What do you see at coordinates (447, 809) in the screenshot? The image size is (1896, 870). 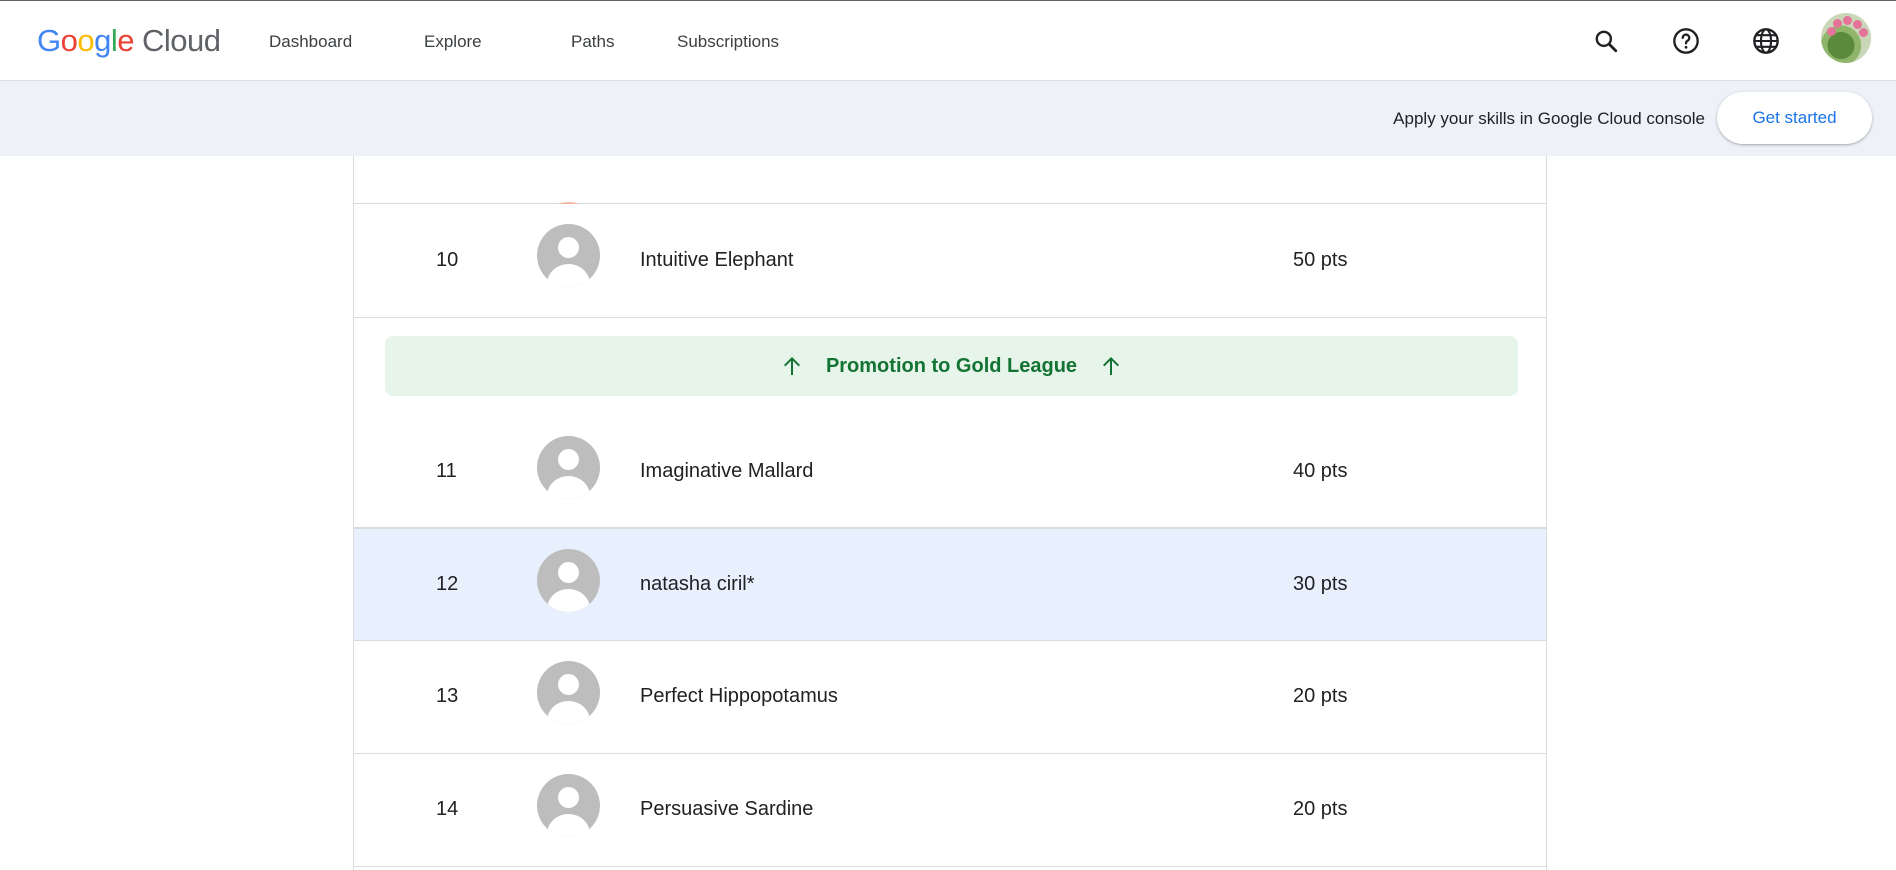 I see `rank: 14` at bounding box center [447, 809].